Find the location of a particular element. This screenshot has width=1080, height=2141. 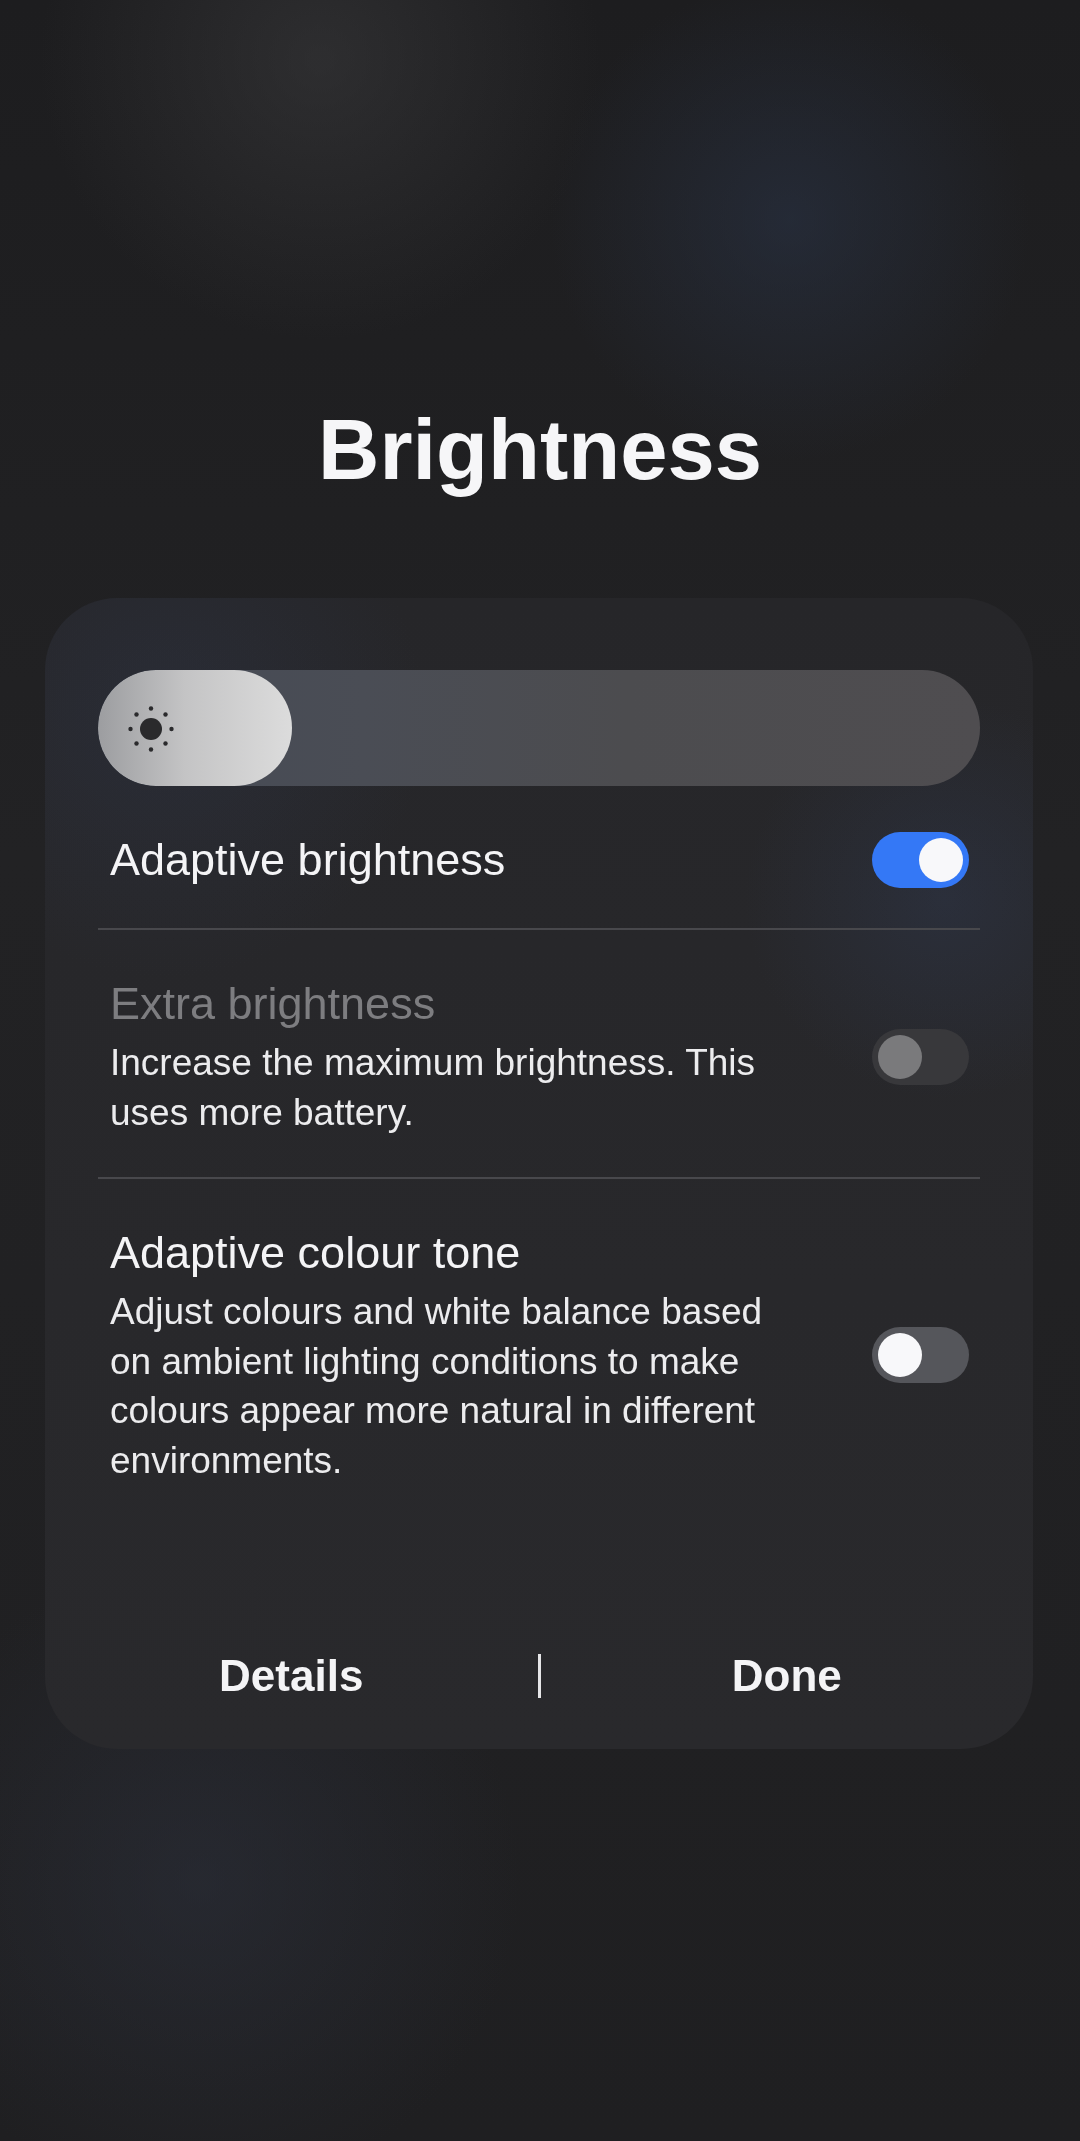

setting-title: Adaptive colour tone is located at coordinates (315, 1253).